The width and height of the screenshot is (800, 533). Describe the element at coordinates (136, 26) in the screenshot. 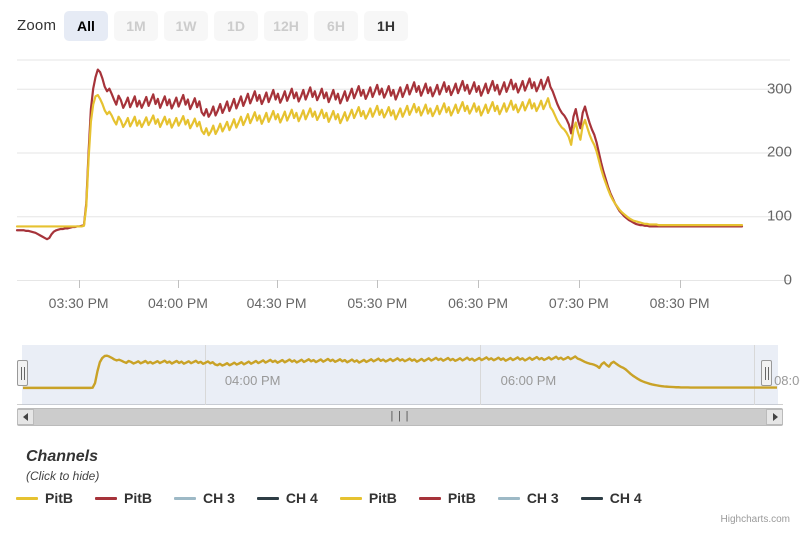

I see `range-button-1m: 1M` at that location.